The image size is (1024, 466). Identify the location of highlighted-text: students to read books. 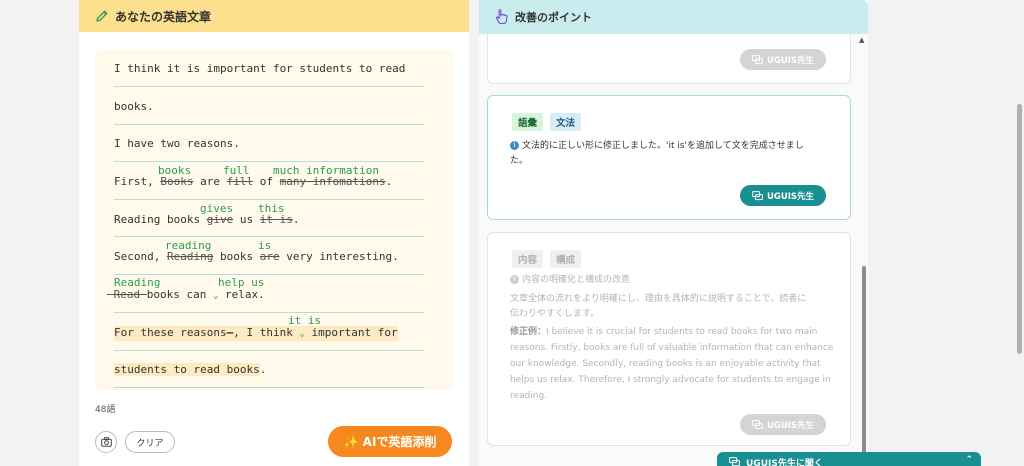
(187, 369).